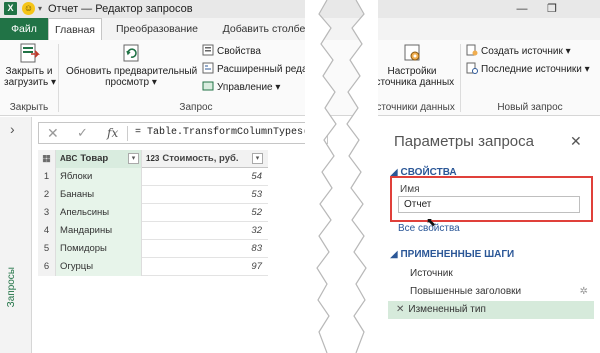 This screenshot has height=353, width=600. I want to click on table-row: 2 Бананы 53, so click(153, 195).